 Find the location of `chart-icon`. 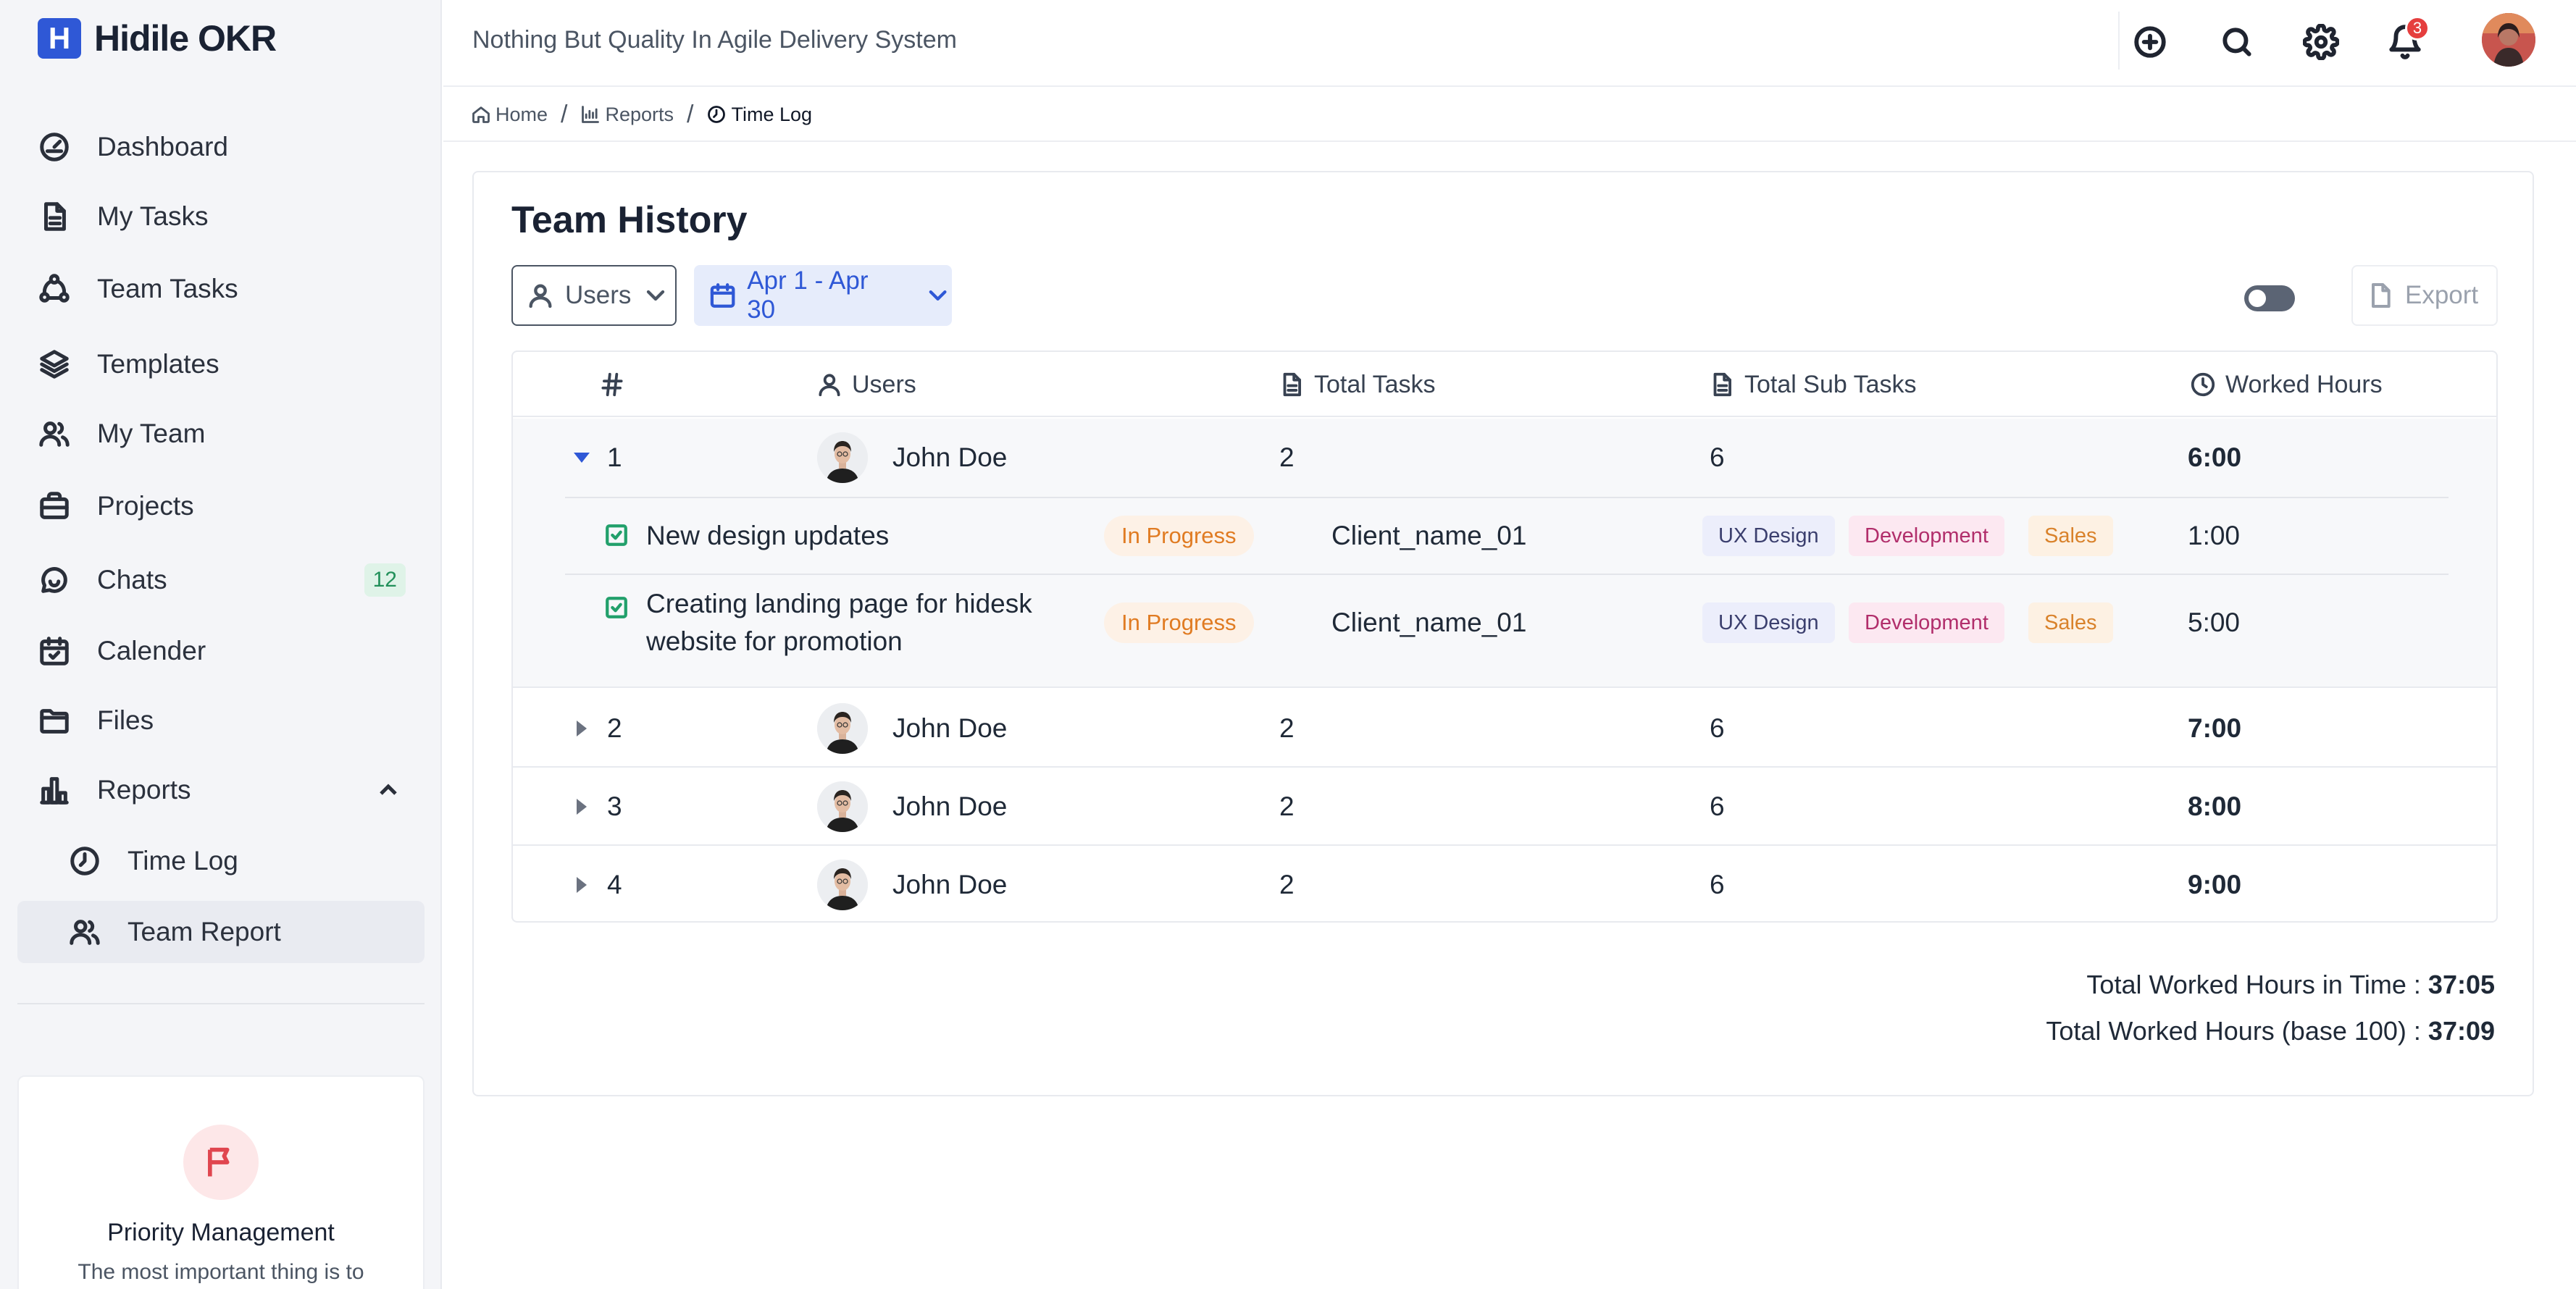

chart-icon is located at coordinates (591, 114).